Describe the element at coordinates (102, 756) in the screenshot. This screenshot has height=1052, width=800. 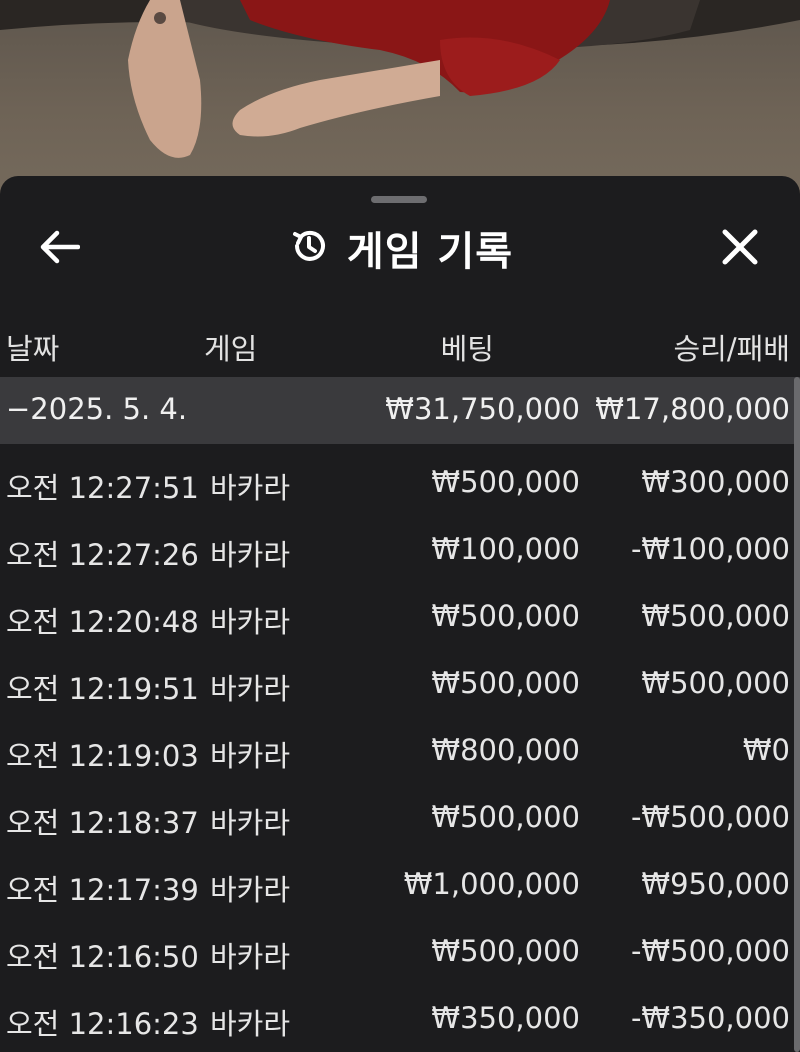
I see `row-time: 오전 12:19:03` at that location.